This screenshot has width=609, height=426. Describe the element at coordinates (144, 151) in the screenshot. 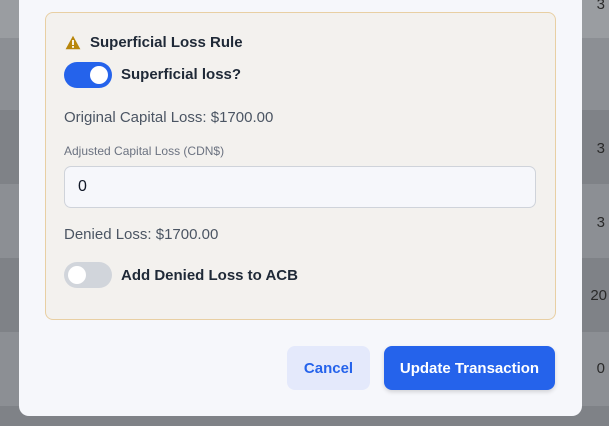

I see `adjusted-capital-loss-label: Adjusted Capital Loss (CDN$)` at that location.